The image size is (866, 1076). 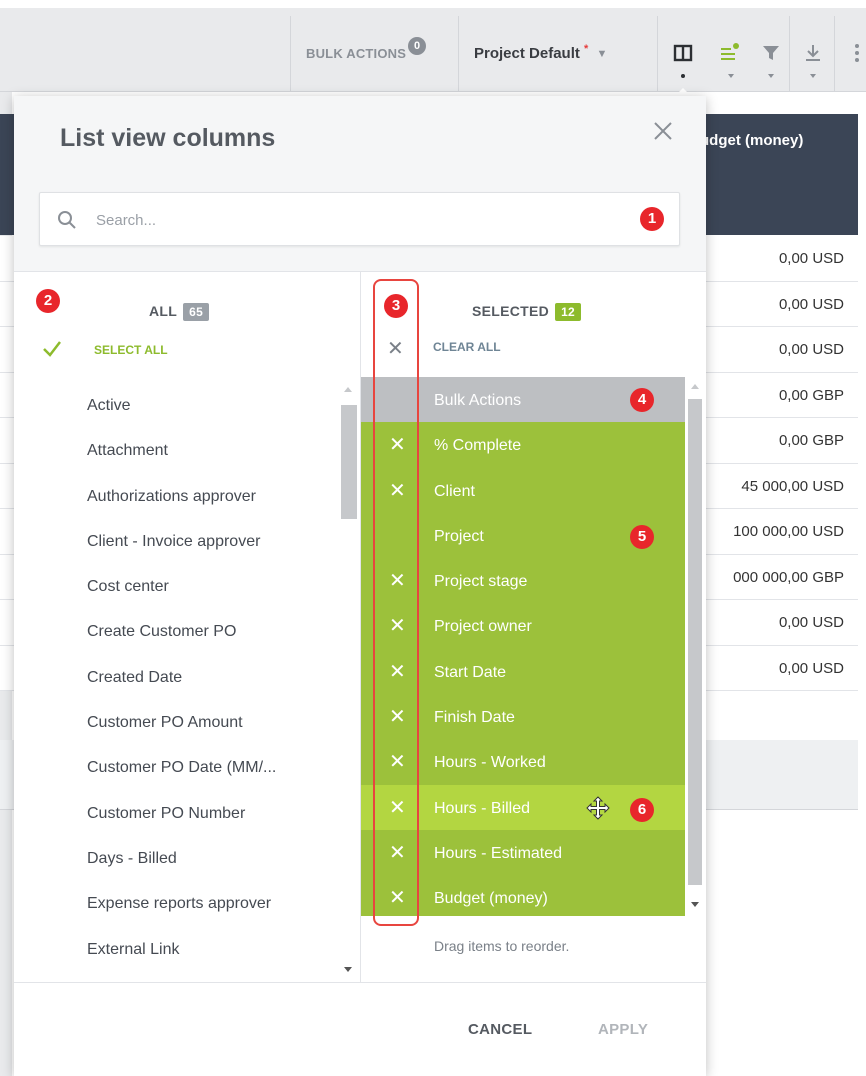 I want to click on bulk-actions-label: BULK ACTIONS, so click(x=356, y=53).